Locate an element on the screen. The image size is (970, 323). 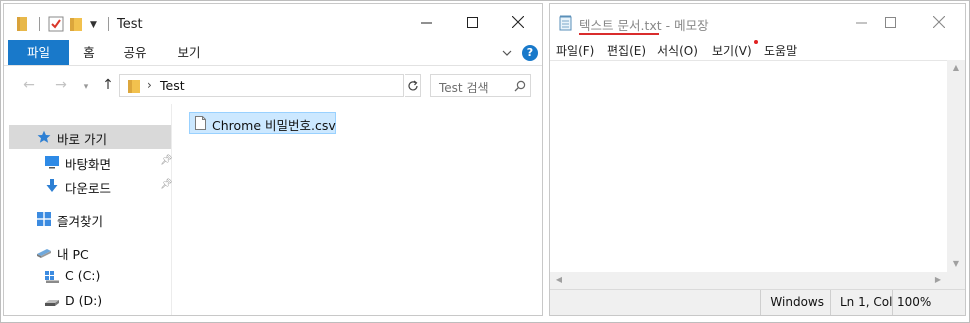
minimize-button is located at coordinates (426, 22).